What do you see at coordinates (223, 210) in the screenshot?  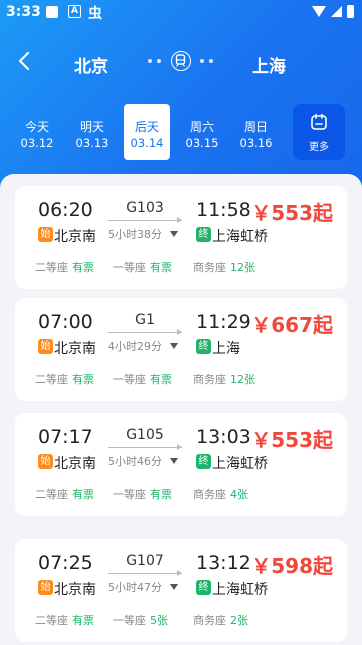 I see `arrival-time: 11:58` at bounding box center [223, 210].